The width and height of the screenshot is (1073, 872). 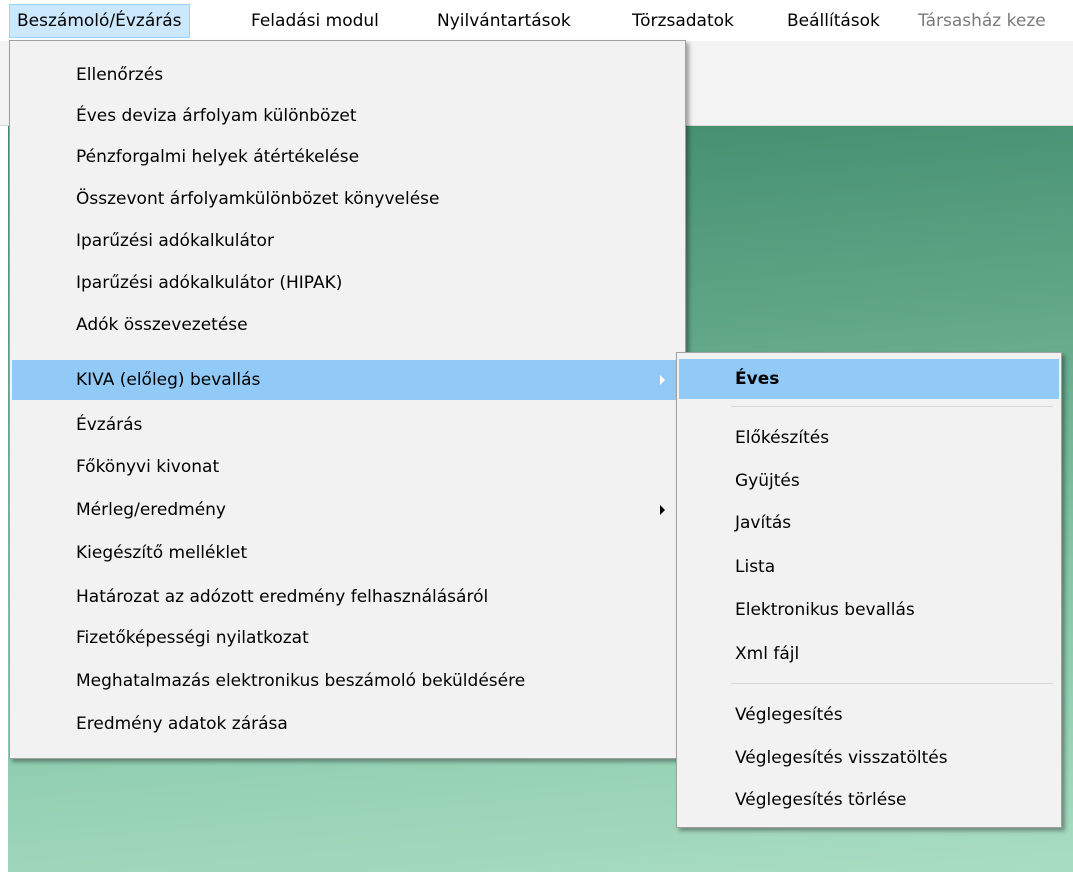 I want to click on submenu-item-lista: Lista, so click(x=869, y=567).